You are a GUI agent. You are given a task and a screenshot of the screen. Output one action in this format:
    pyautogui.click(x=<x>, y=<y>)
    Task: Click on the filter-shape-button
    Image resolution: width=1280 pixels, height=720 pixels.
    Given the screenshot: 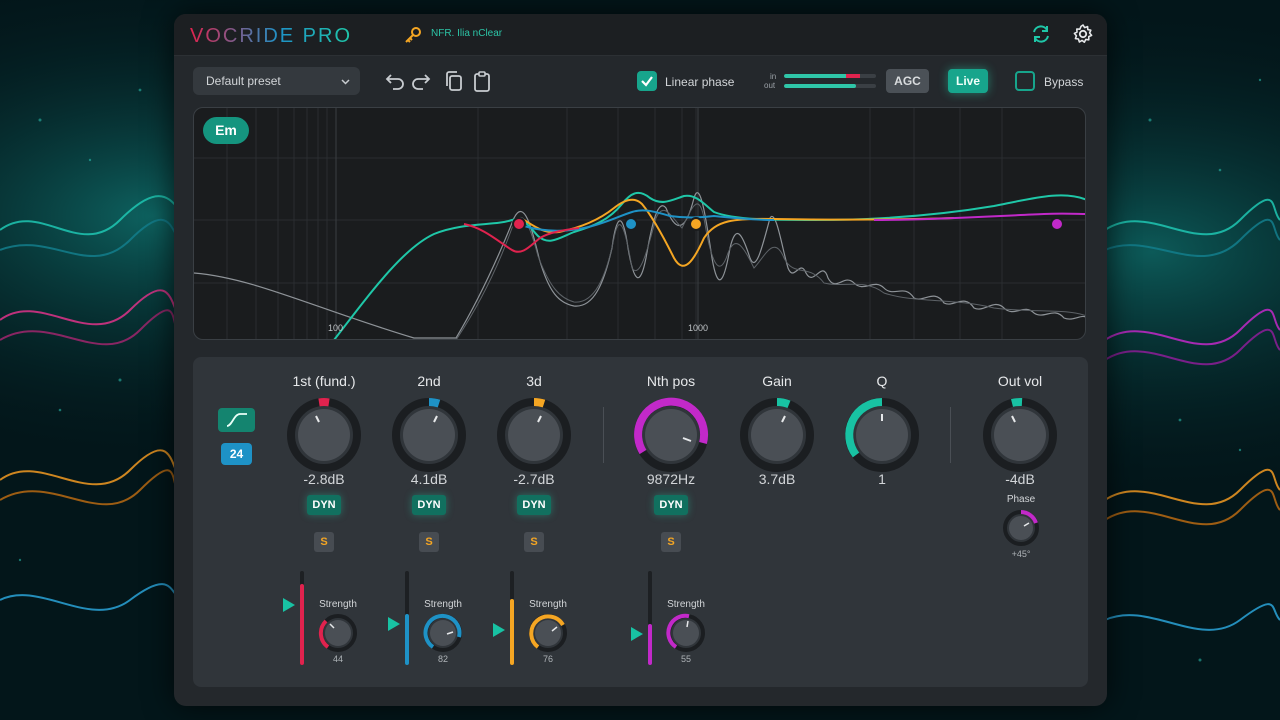 What is the action you would take?
    pyautogui.click(x=236, y=420)
    